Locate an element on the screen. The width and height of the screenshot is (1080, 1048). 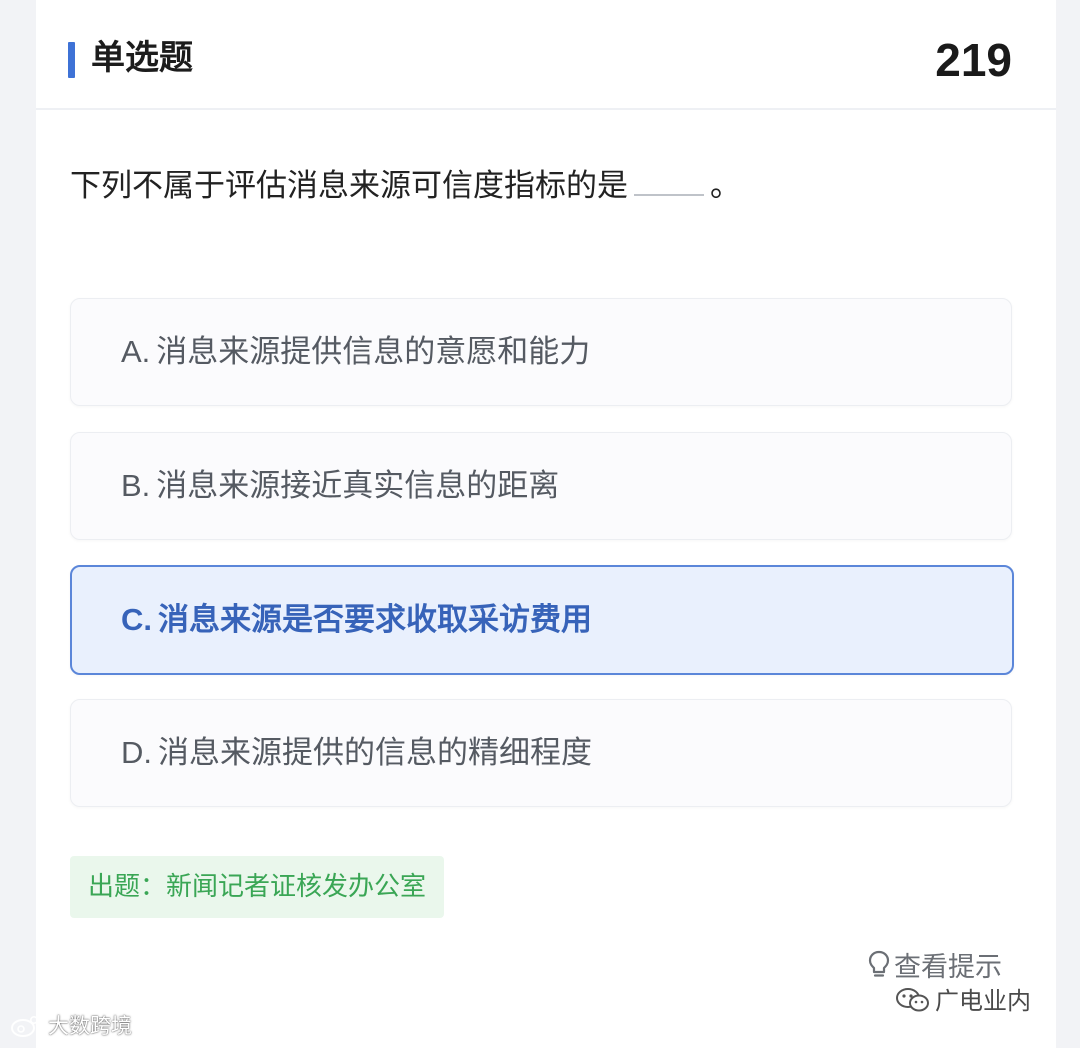
option-text: 消息来源是否要求收取采访费用 is located at coordinates (375, 620).